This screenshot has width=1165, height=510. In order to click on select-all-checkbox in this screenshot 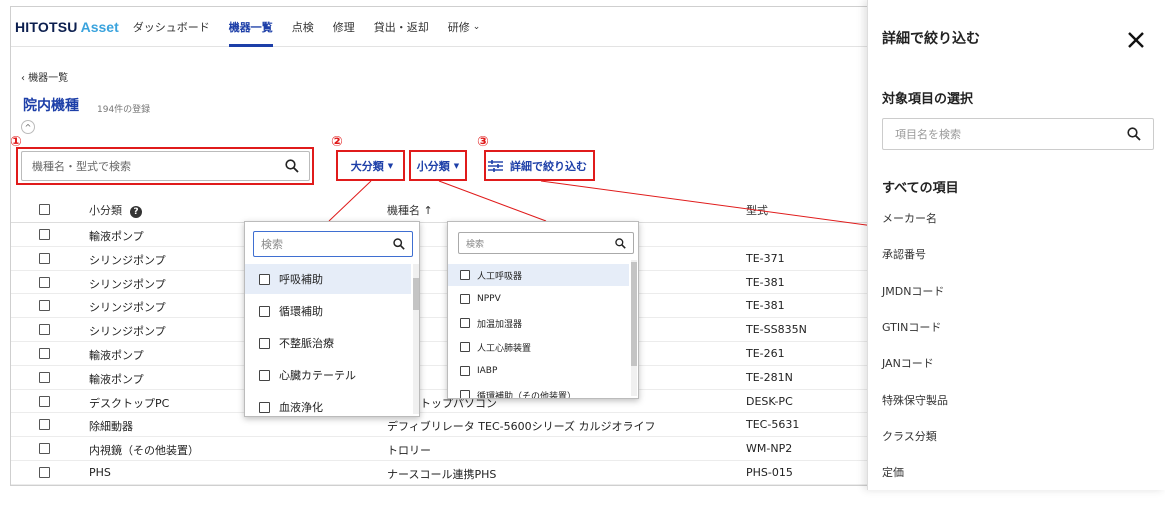, I will do `click(44, 209)`.